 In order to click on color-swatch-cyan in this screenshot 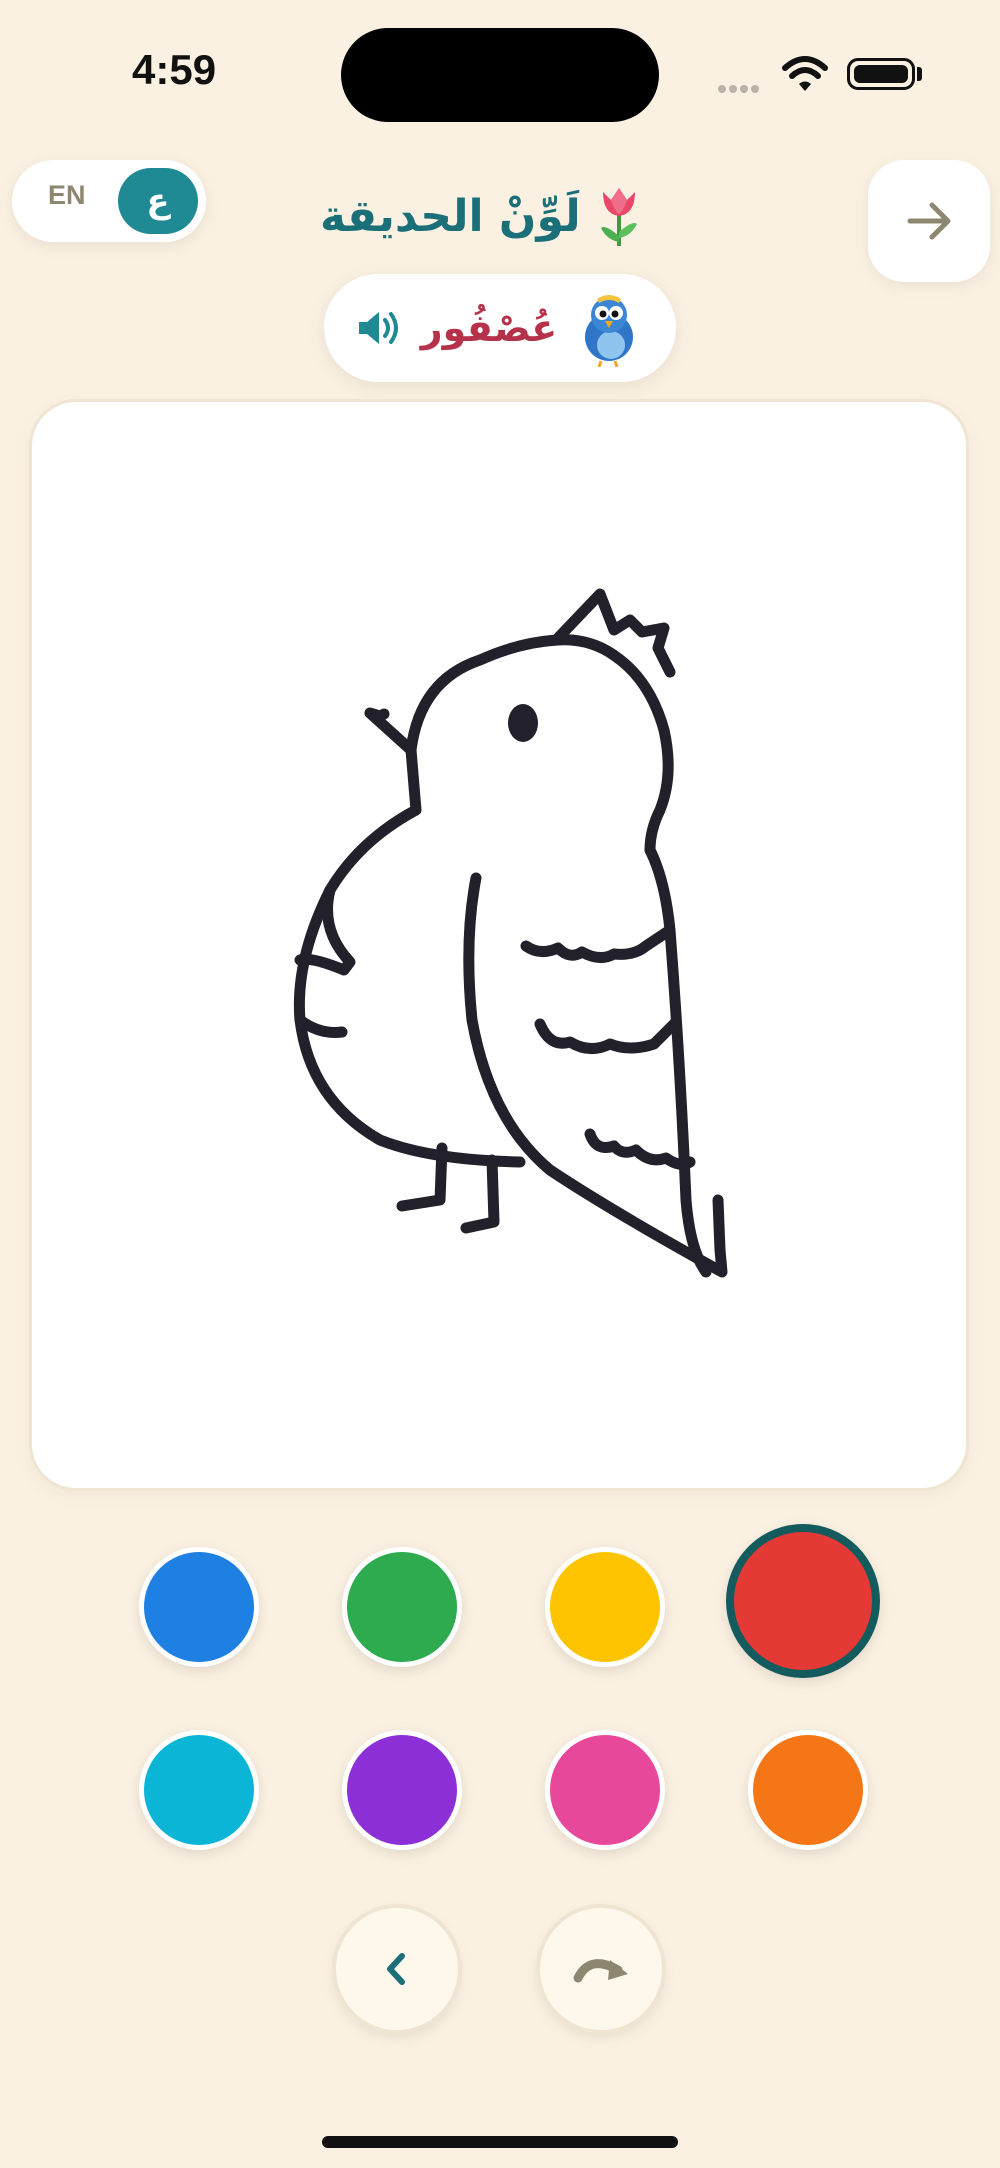, I will do `click(199, 1790)`.